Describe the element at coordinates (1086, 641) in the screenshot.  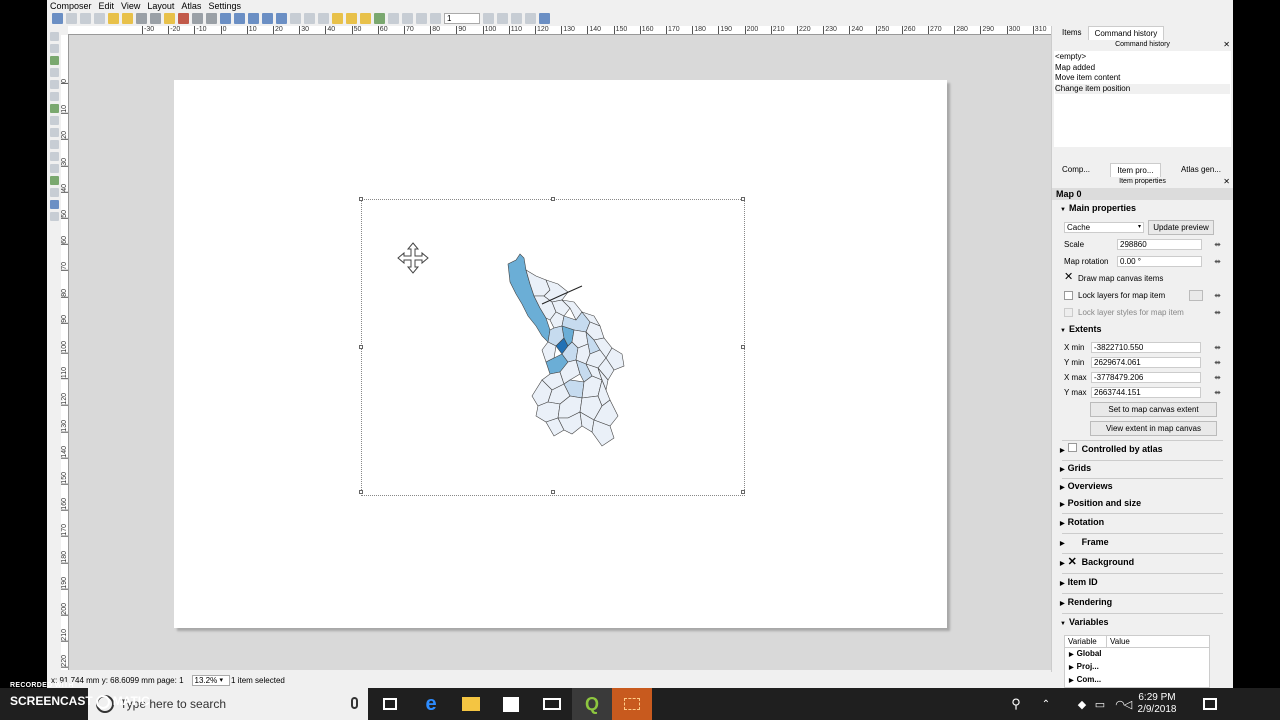
I see `column-variable: Variable` at that location.